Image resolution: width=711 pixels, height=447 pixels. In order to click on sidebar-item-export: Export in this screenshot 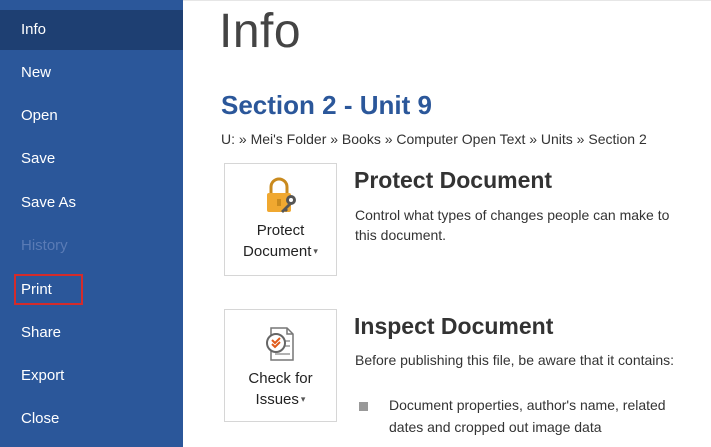, I will do `click(91, 376)`.